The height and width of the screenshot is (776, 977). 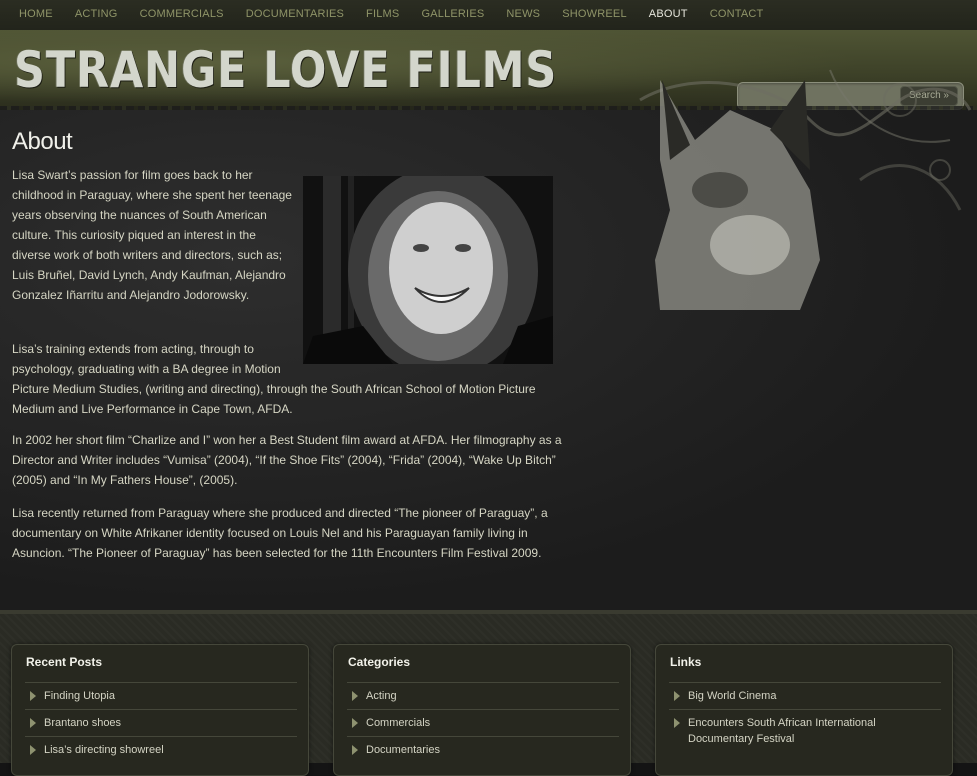 I want to click on nav-contact: CONTACT, so click(x=737, y=14).